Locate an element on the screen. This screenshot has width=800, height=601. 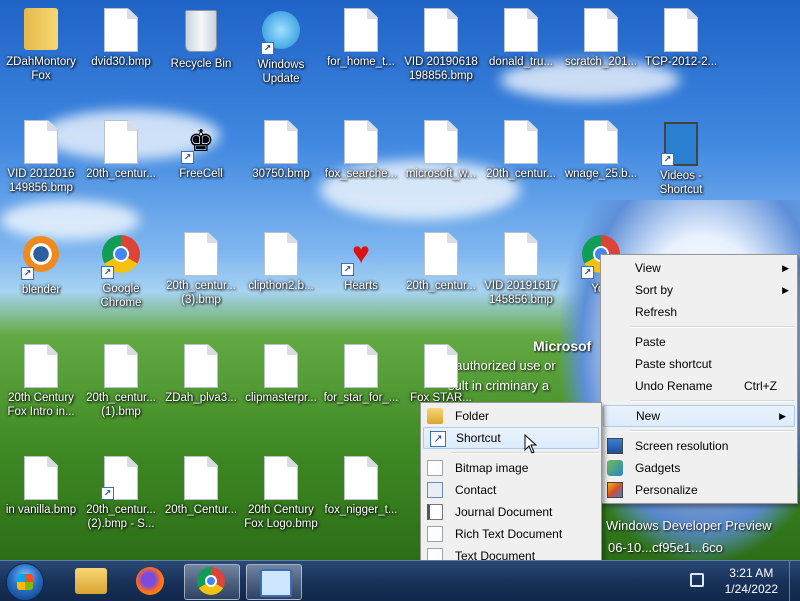
menu-item-label: Paste is located at coordinates (650, 342).